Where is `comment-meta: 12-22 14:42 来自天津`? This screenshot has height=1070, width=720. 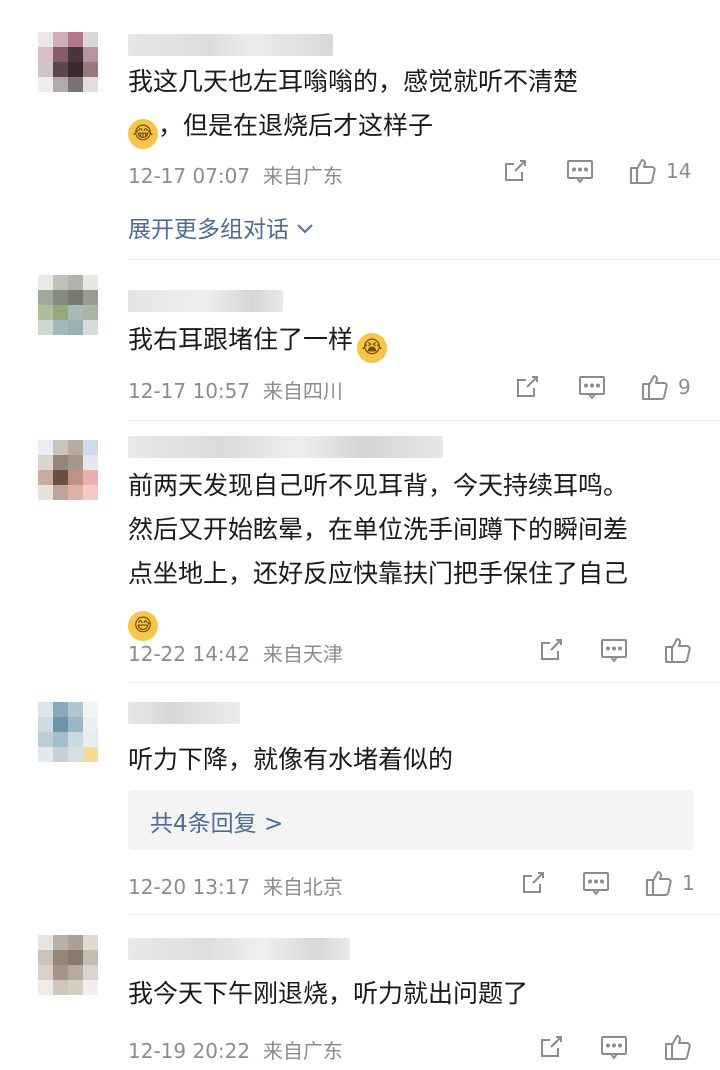
comment-meta: 12-22 14:42 来自天津 is located at coordinates (235, 652).